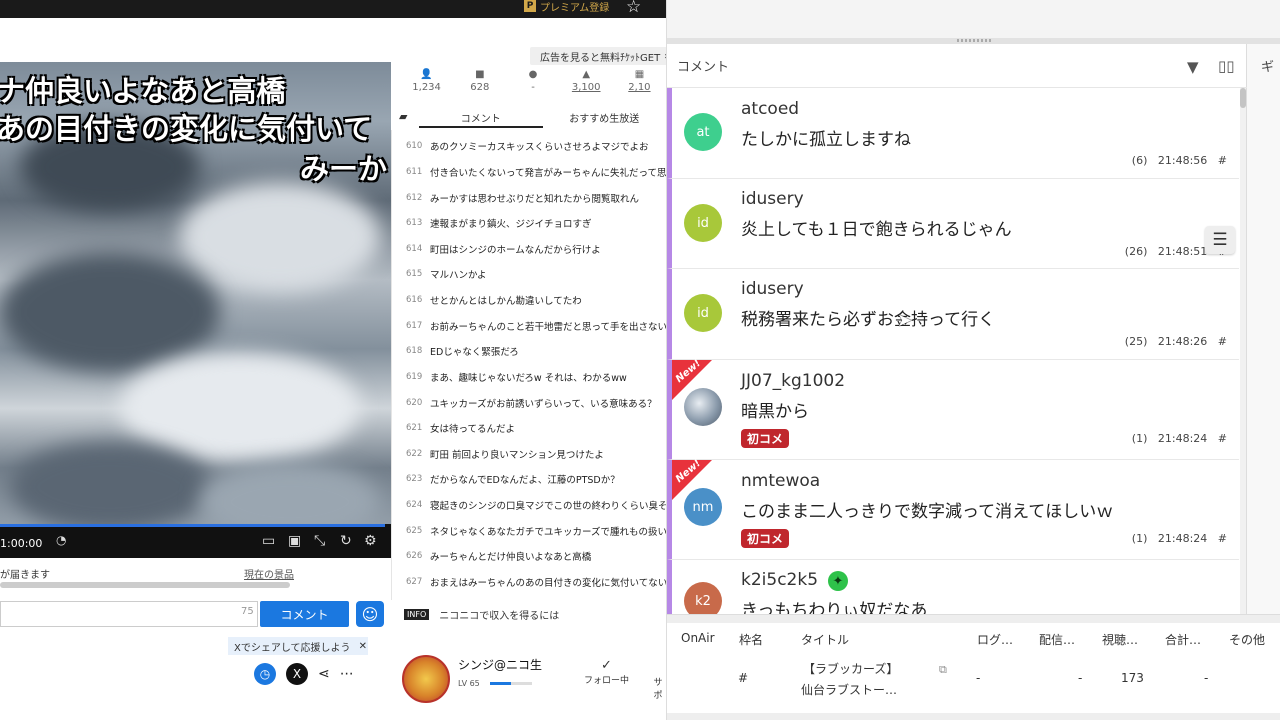 The image size is (1280, 720). What do you see at coordinates (751, 639) in the screenshot?
I see `col-frame: 枠名` at bounding box center [751, 639].